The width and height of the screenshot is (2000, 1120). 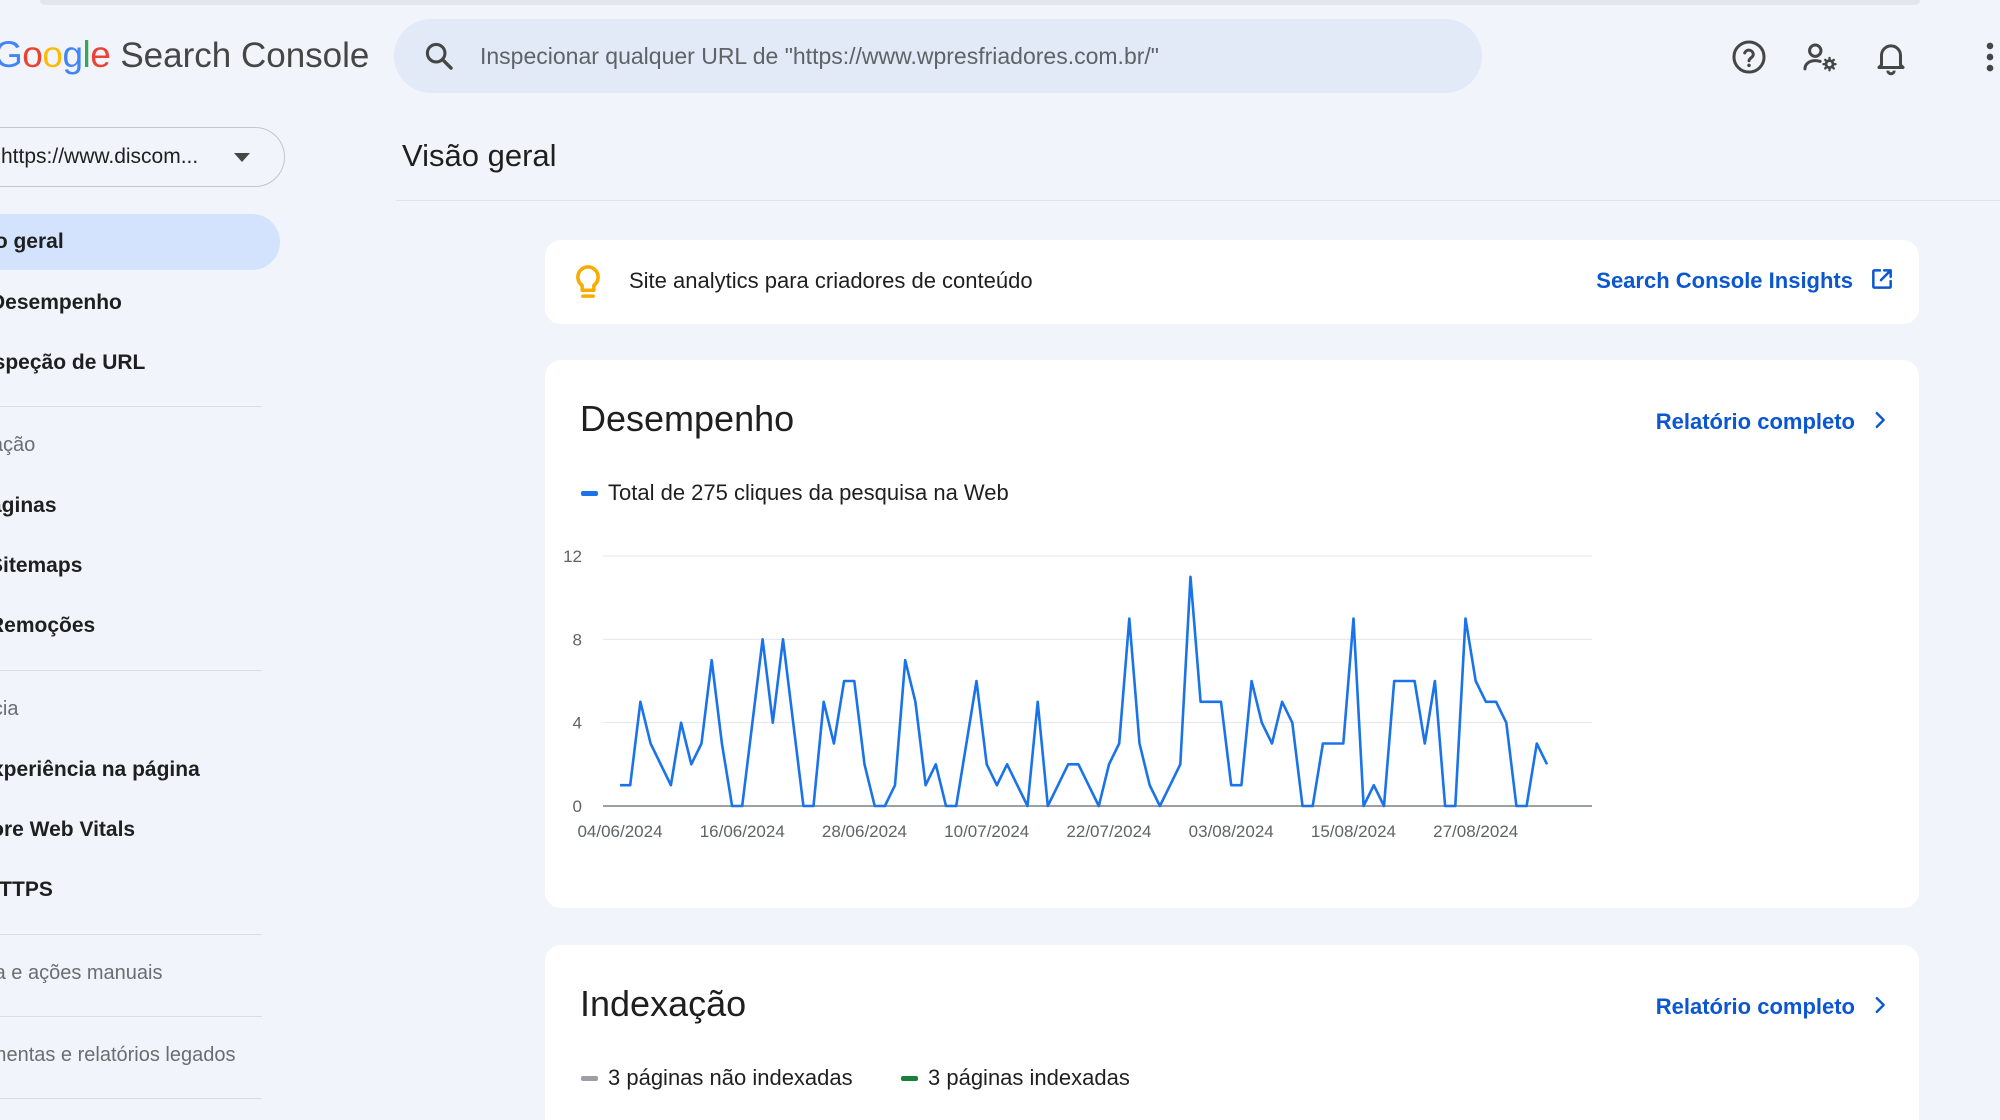 I want to click on window-top-edge, so click(x=980, y=2).